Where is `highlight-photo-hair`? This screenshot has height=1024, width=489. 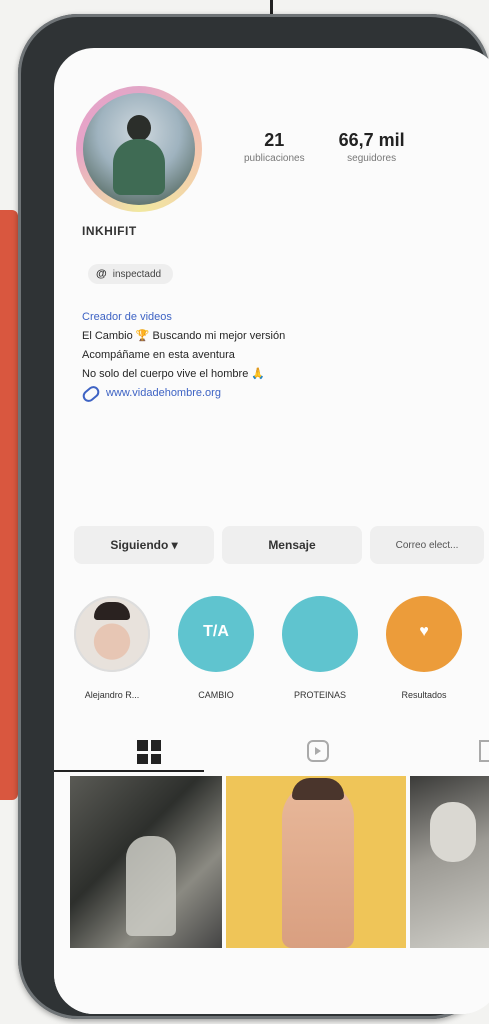
highlight-photo-hair is located at coordinates (112, 611).